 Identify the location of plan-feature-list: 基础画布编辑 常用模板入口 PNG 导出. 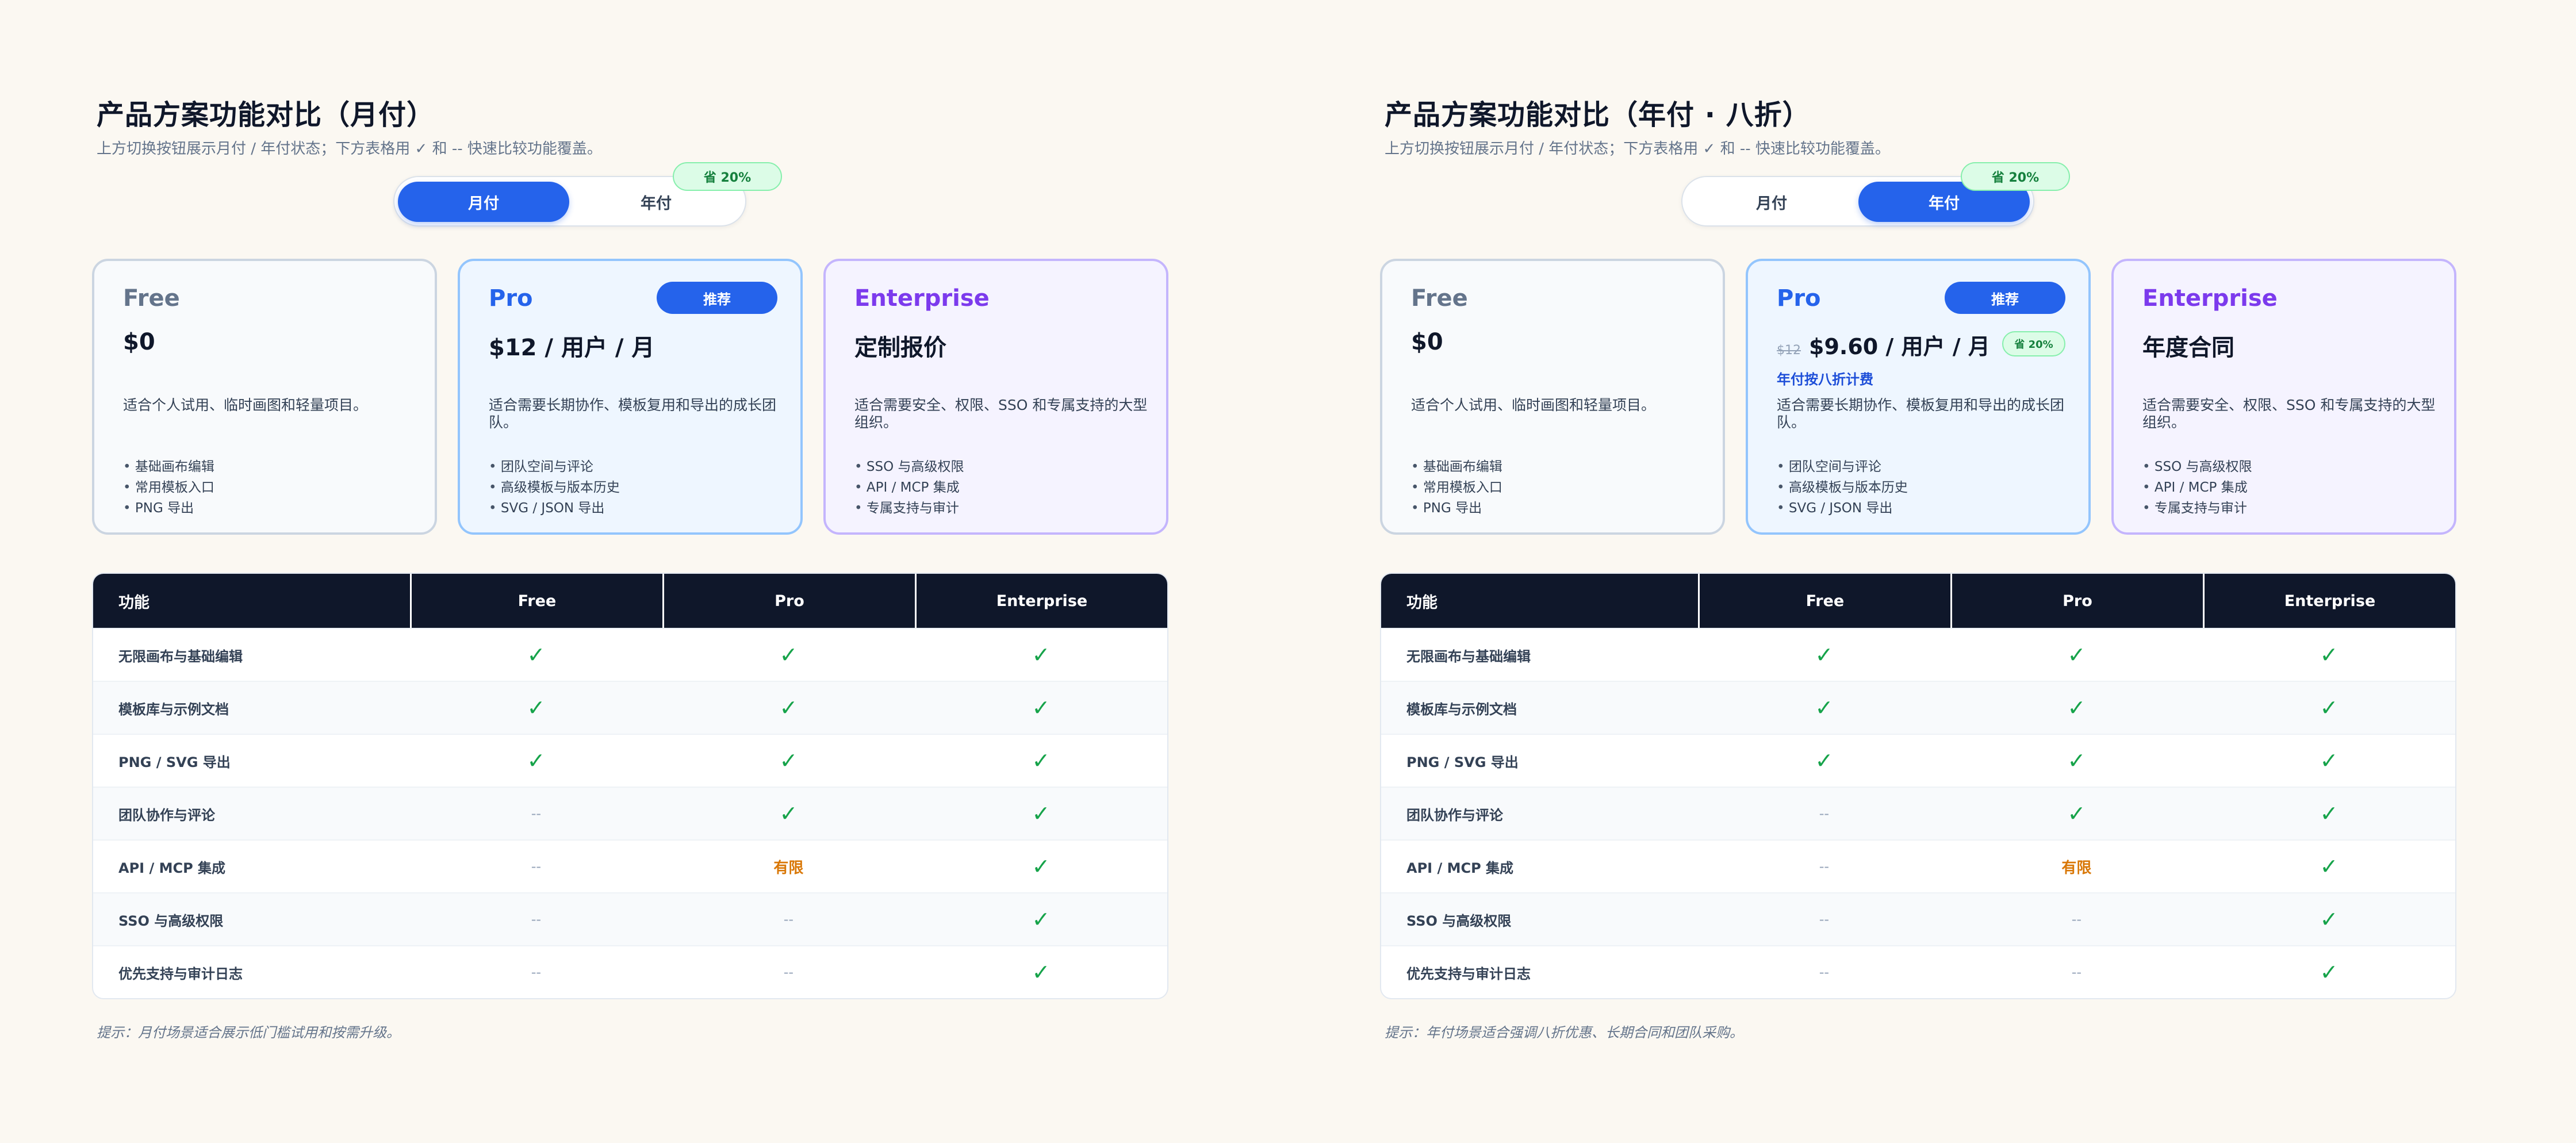
(1456, 488).